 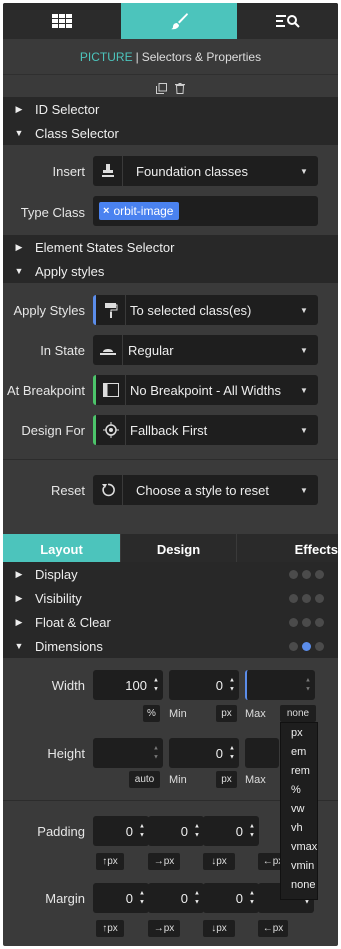 I want to click on padding-right-input: 0 ▲ ▼, so click(x=176, y=831).